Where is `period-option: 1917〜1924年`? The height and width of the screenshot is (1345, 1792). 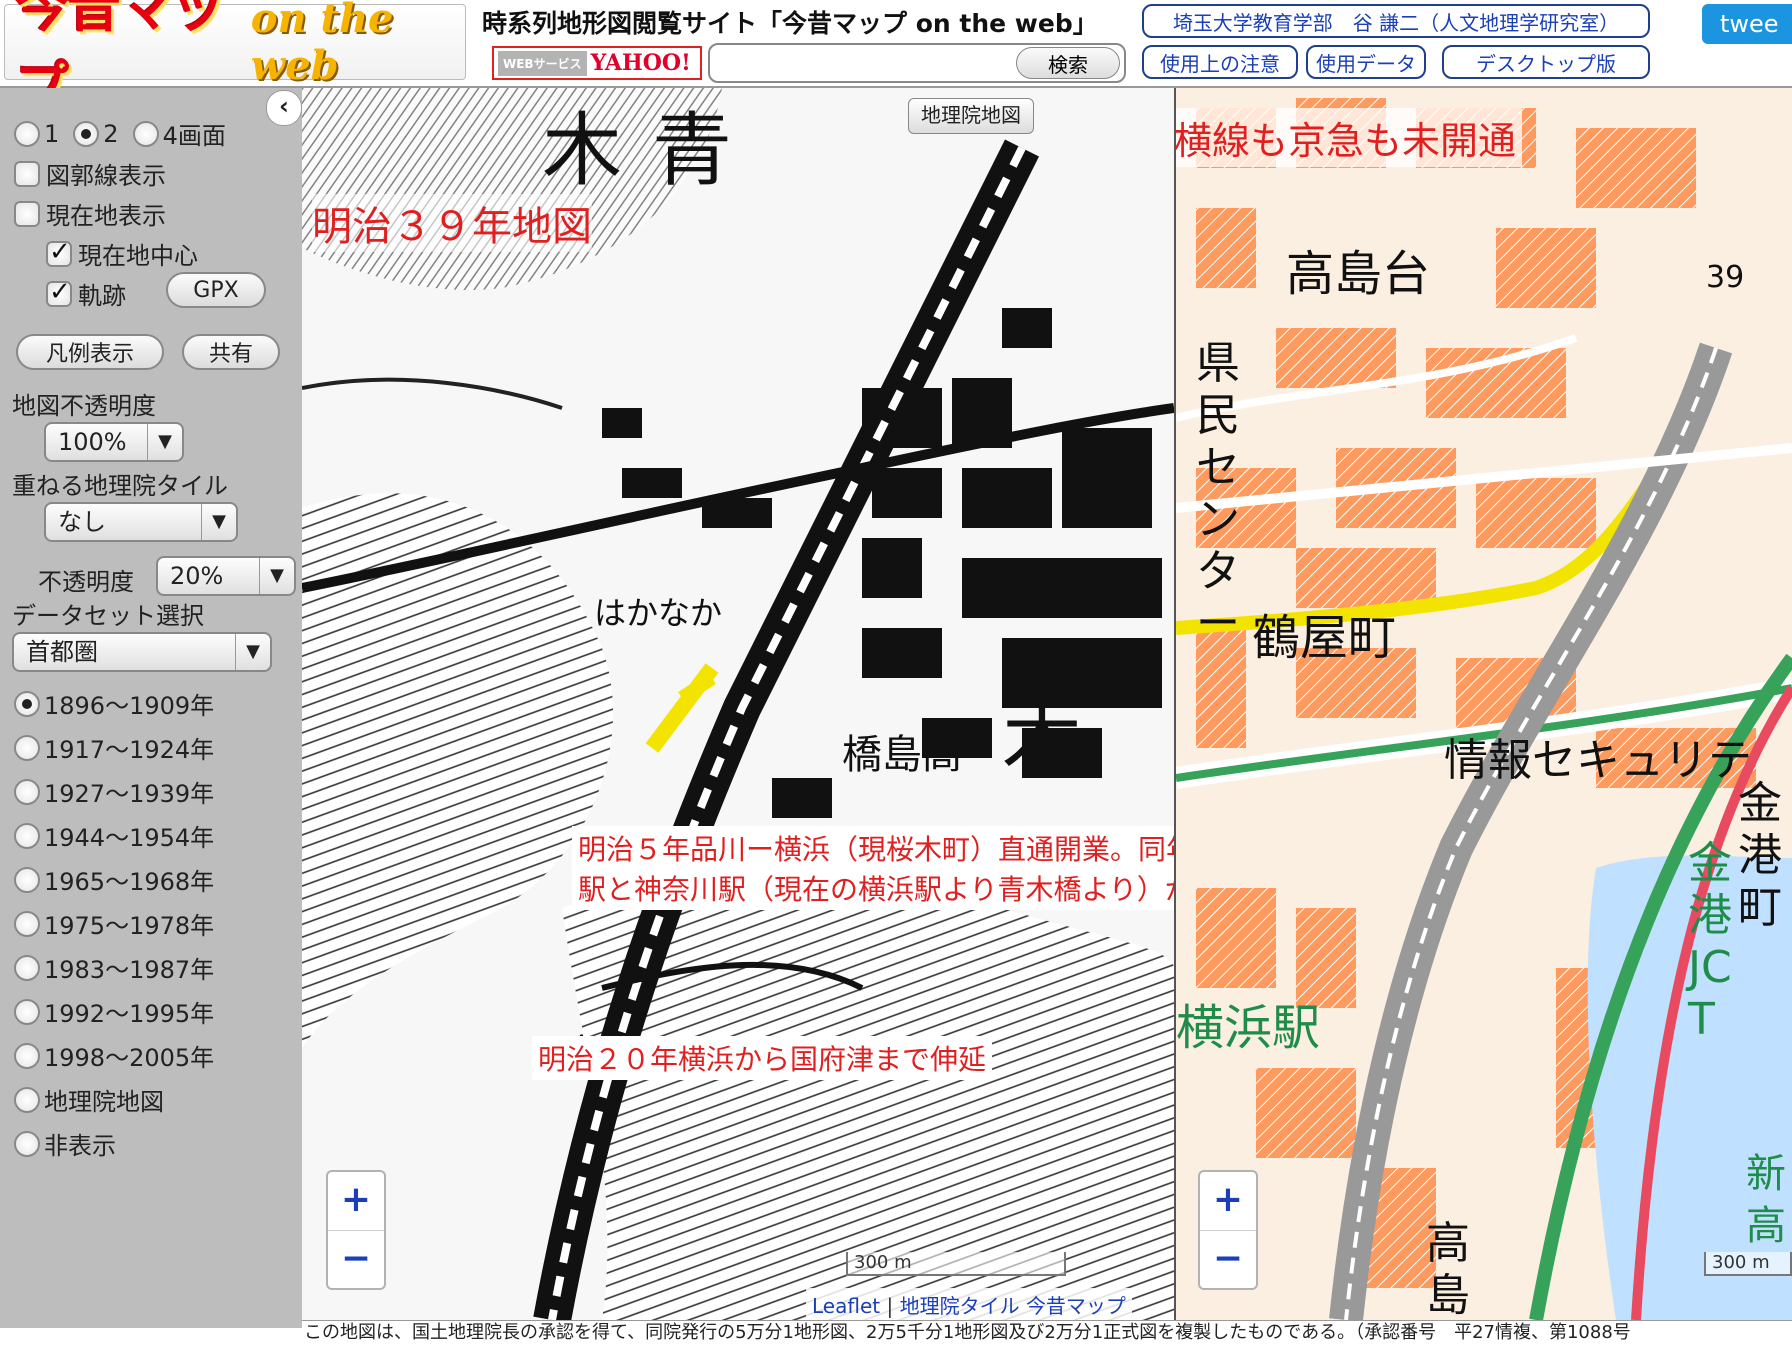
period-option: 1917〜1924年 is located at coordinates (114, 747).